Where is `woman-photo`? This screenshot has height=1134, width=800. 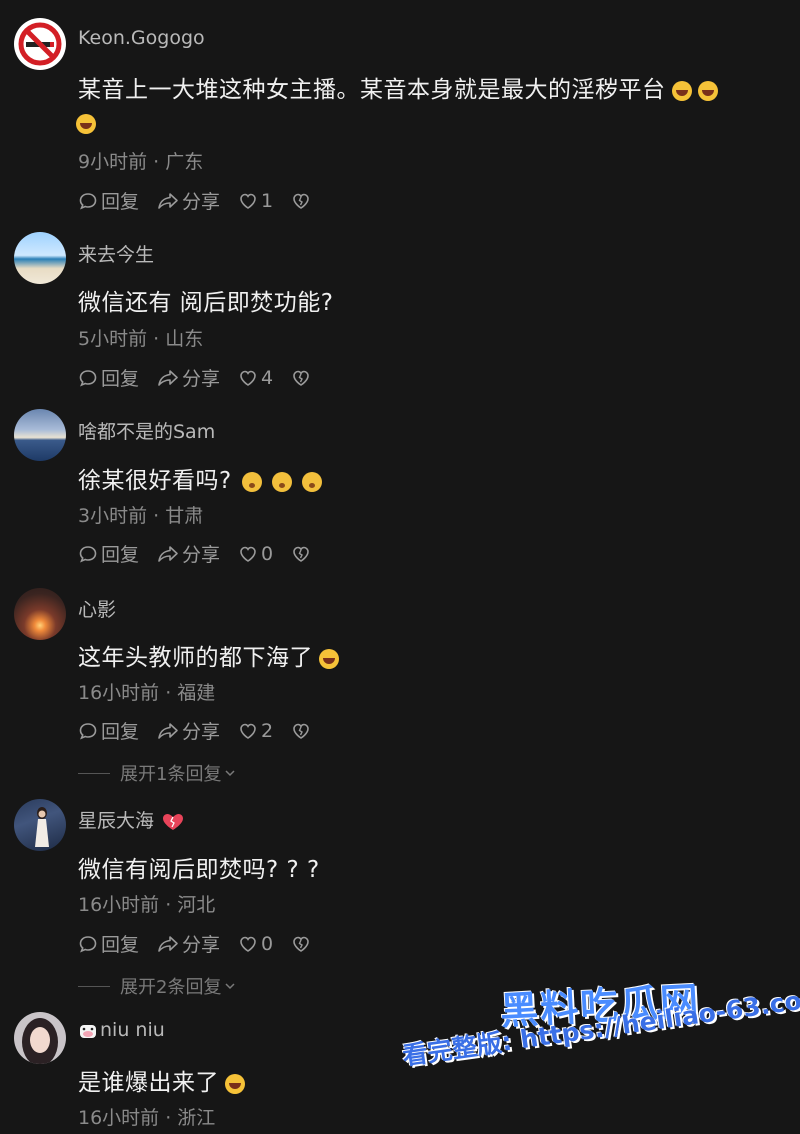 woman-photo is located at coordinates (42, 827).